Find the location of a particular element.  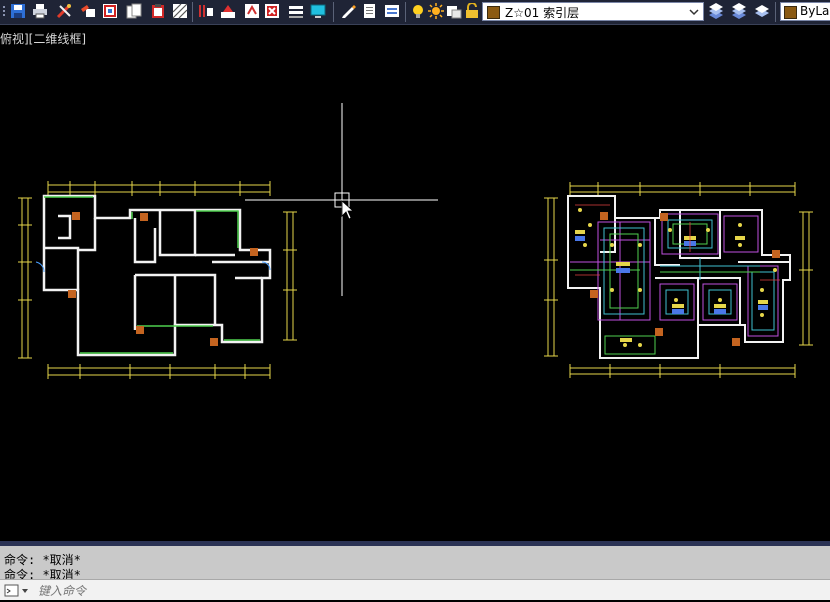

layer-match-icon is located at coordinates (762, 11).